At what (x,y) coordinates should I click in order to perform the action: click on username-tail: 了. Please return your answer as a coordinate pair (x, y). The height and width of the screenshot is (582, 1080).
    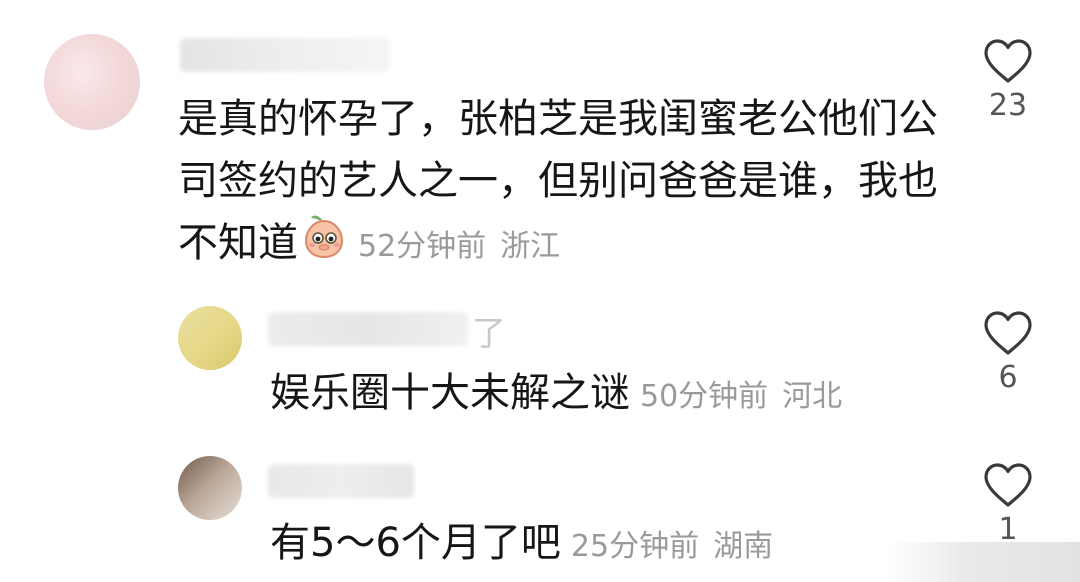
    Looking at the image, I should click on (489, 334).